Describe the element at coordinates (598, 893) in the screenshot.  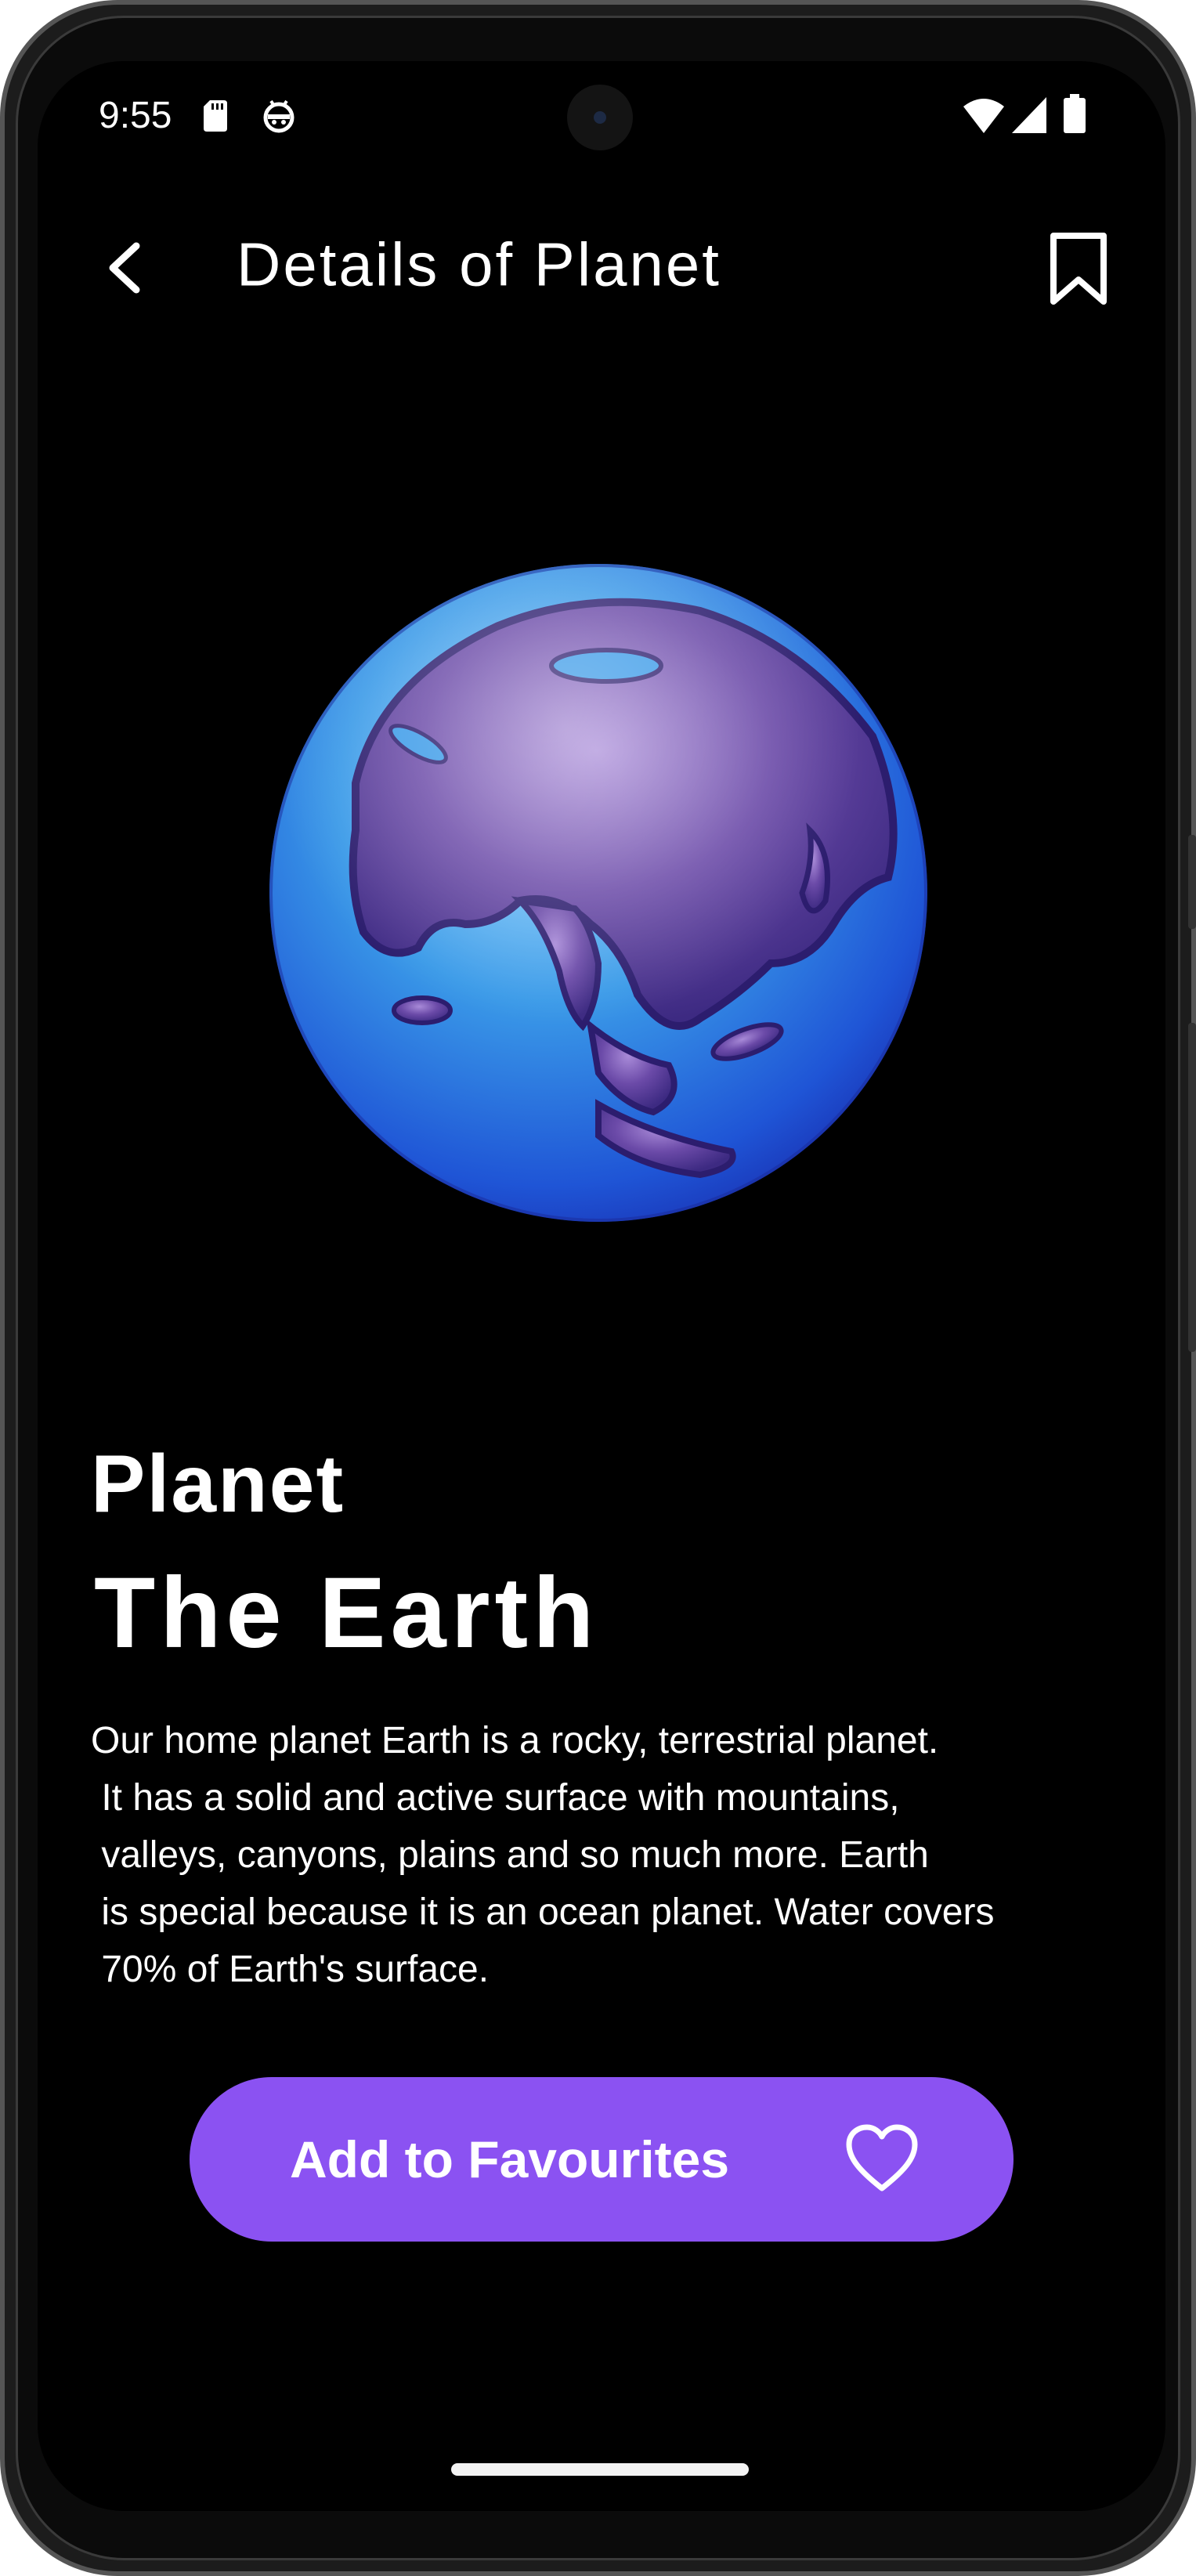
I see `earth-globe-image` at that location.